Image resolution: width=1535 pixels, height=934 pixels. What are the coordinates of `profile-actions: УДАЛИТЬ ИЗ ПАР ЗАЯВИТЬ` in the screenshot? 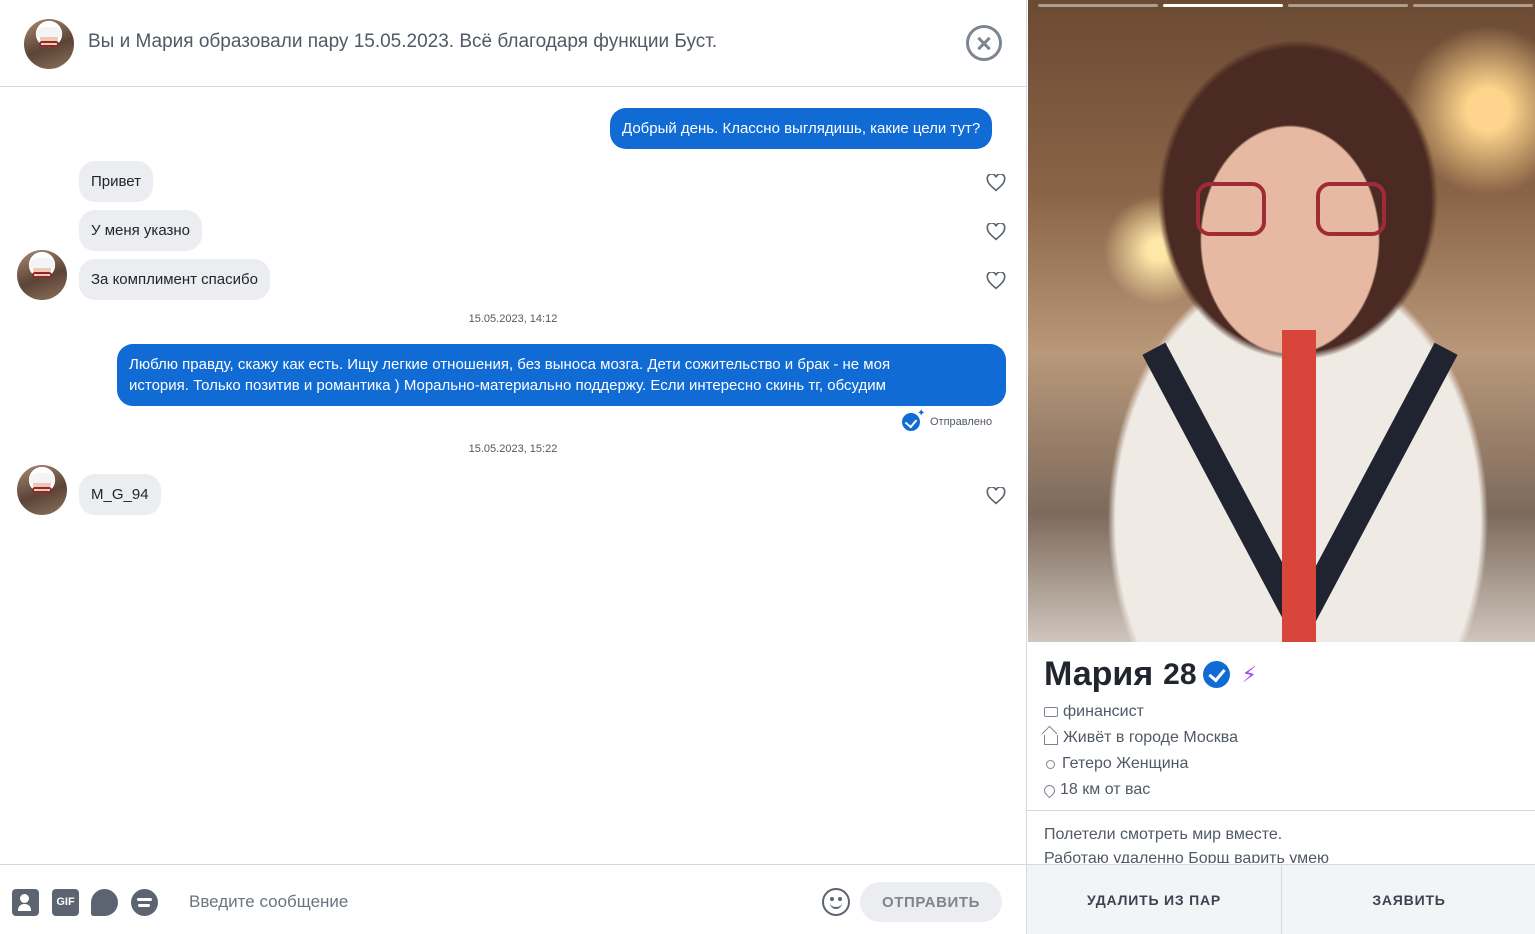 It's located at (1281, 899).